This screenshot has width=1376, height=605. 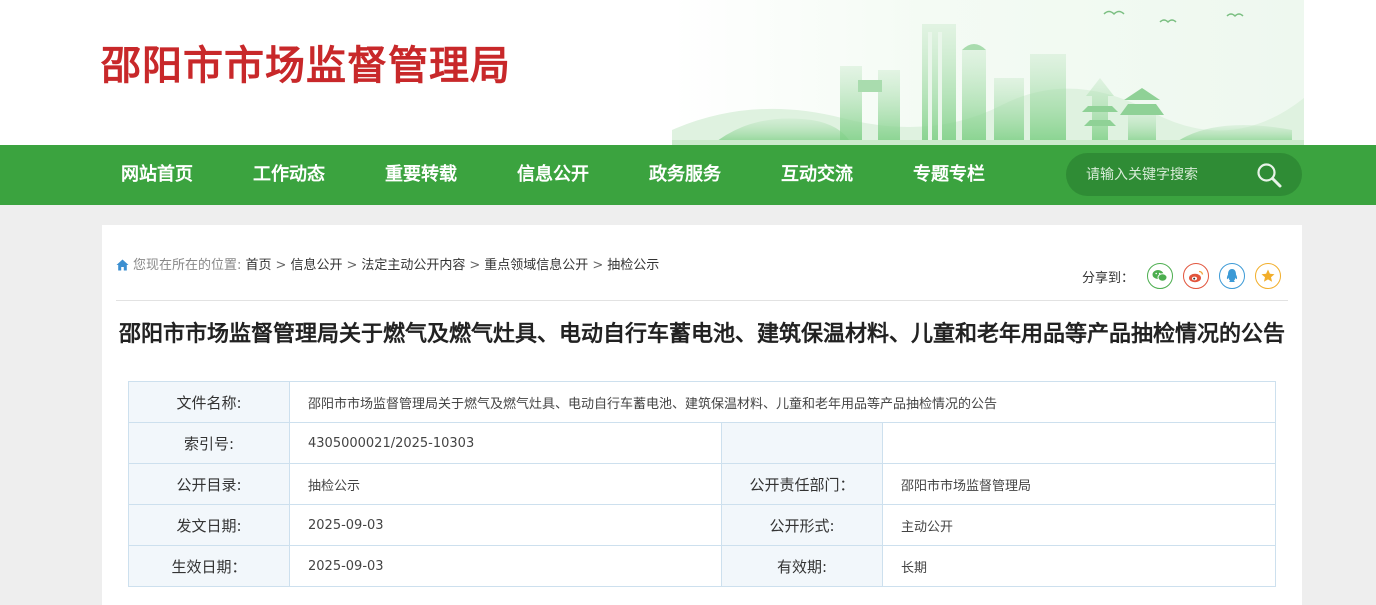 I want to click on disclosure-form-value: 主动公开, so click(x=1079, y=525).